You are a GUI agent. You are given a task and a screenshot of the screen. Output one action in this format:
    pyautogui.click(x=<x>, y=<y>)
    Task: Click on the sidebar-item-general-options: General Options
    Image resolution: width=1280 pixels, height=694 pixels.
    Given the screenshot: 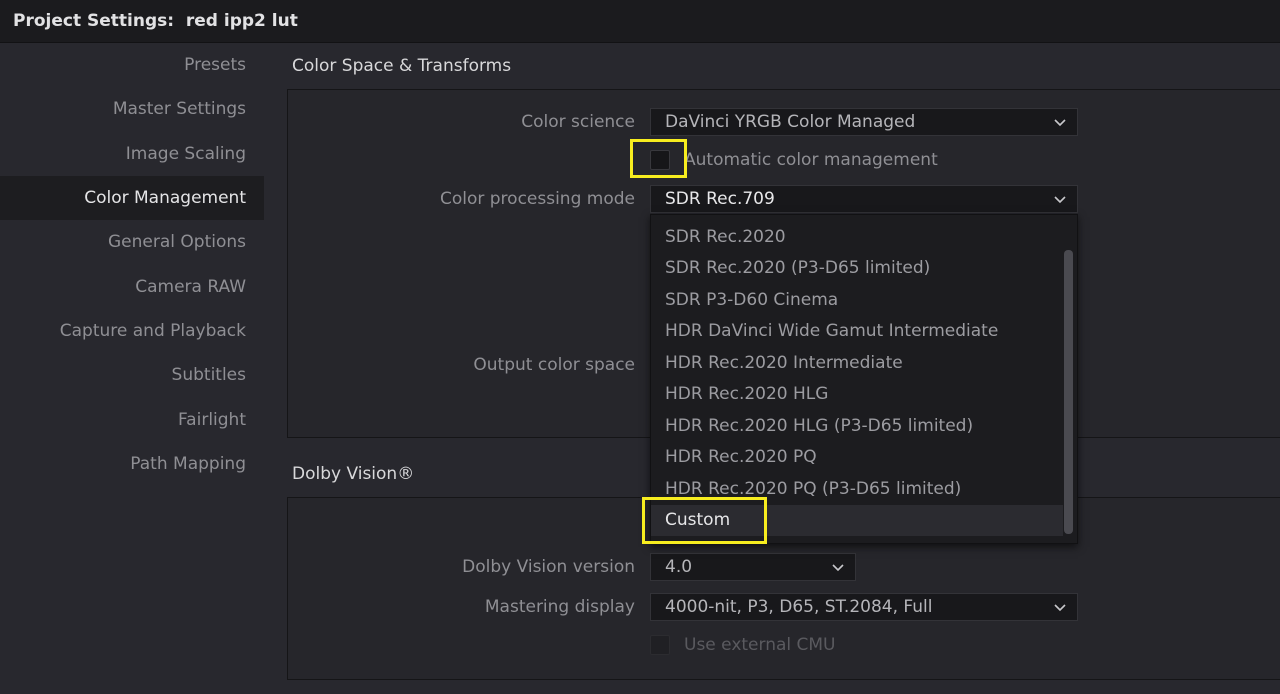 What is the action you would take?
    pyautogui.click(x=132, y=242)
    